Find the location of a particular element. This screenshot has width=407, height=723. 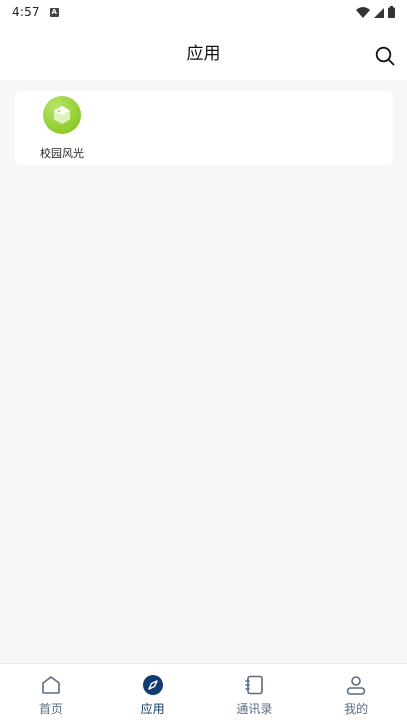

app-item-campus-scenery: 校园风光 is located at coordinates (62, 128).